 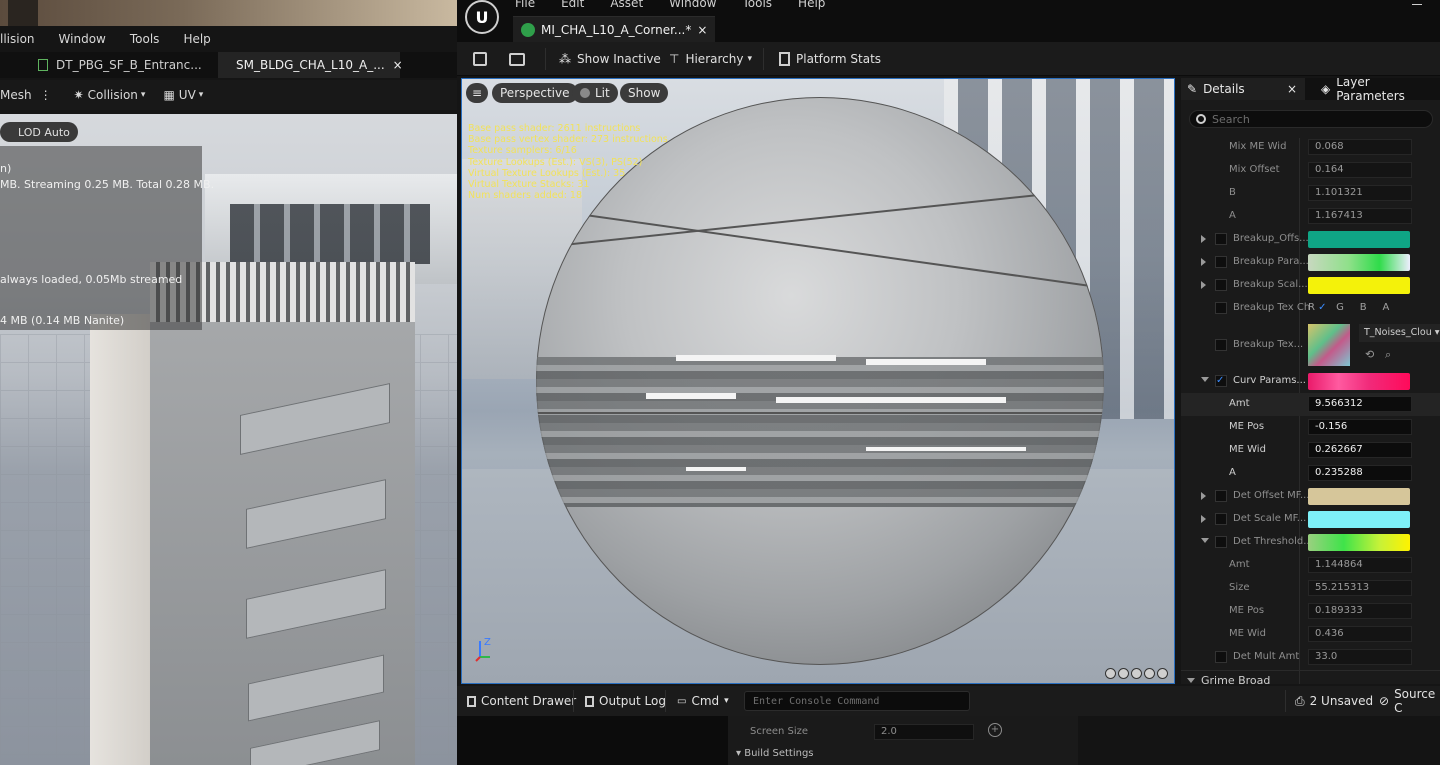 I want to click on channel-a: A, so click(x=1386, y=307).